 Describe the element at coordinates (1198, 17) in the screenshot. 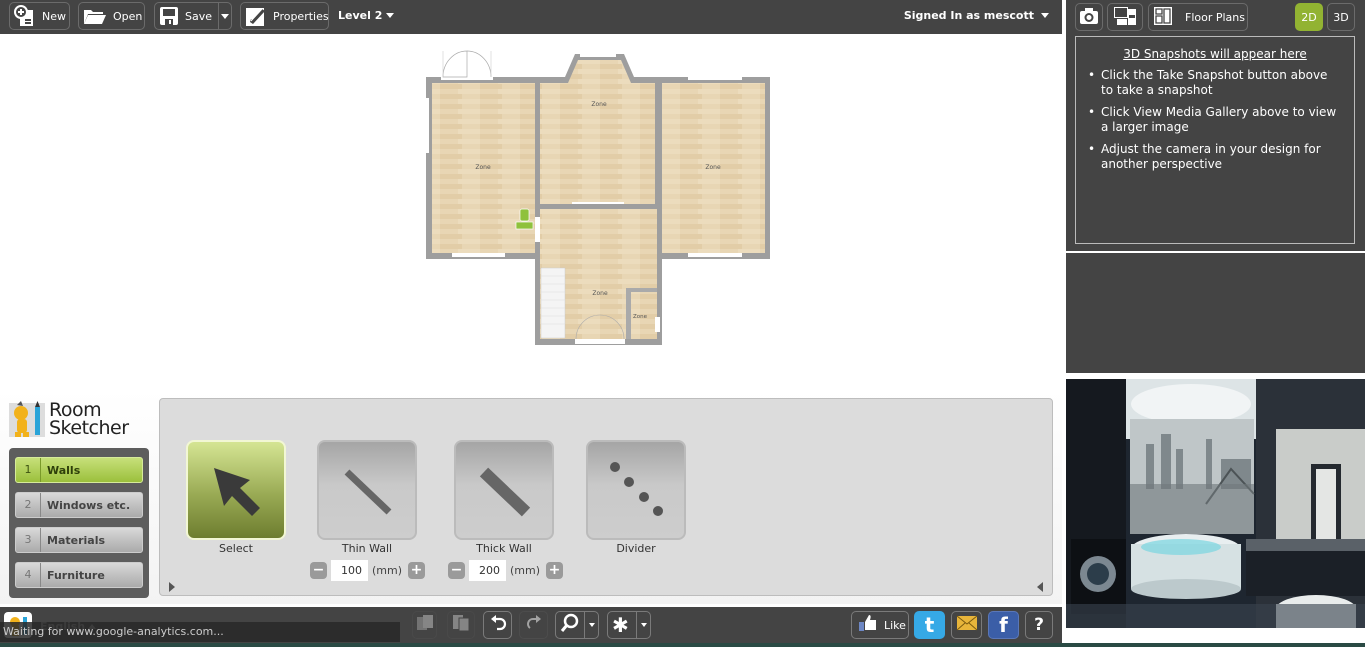

I see `floor-plans-button: Floor Plans` at that location.